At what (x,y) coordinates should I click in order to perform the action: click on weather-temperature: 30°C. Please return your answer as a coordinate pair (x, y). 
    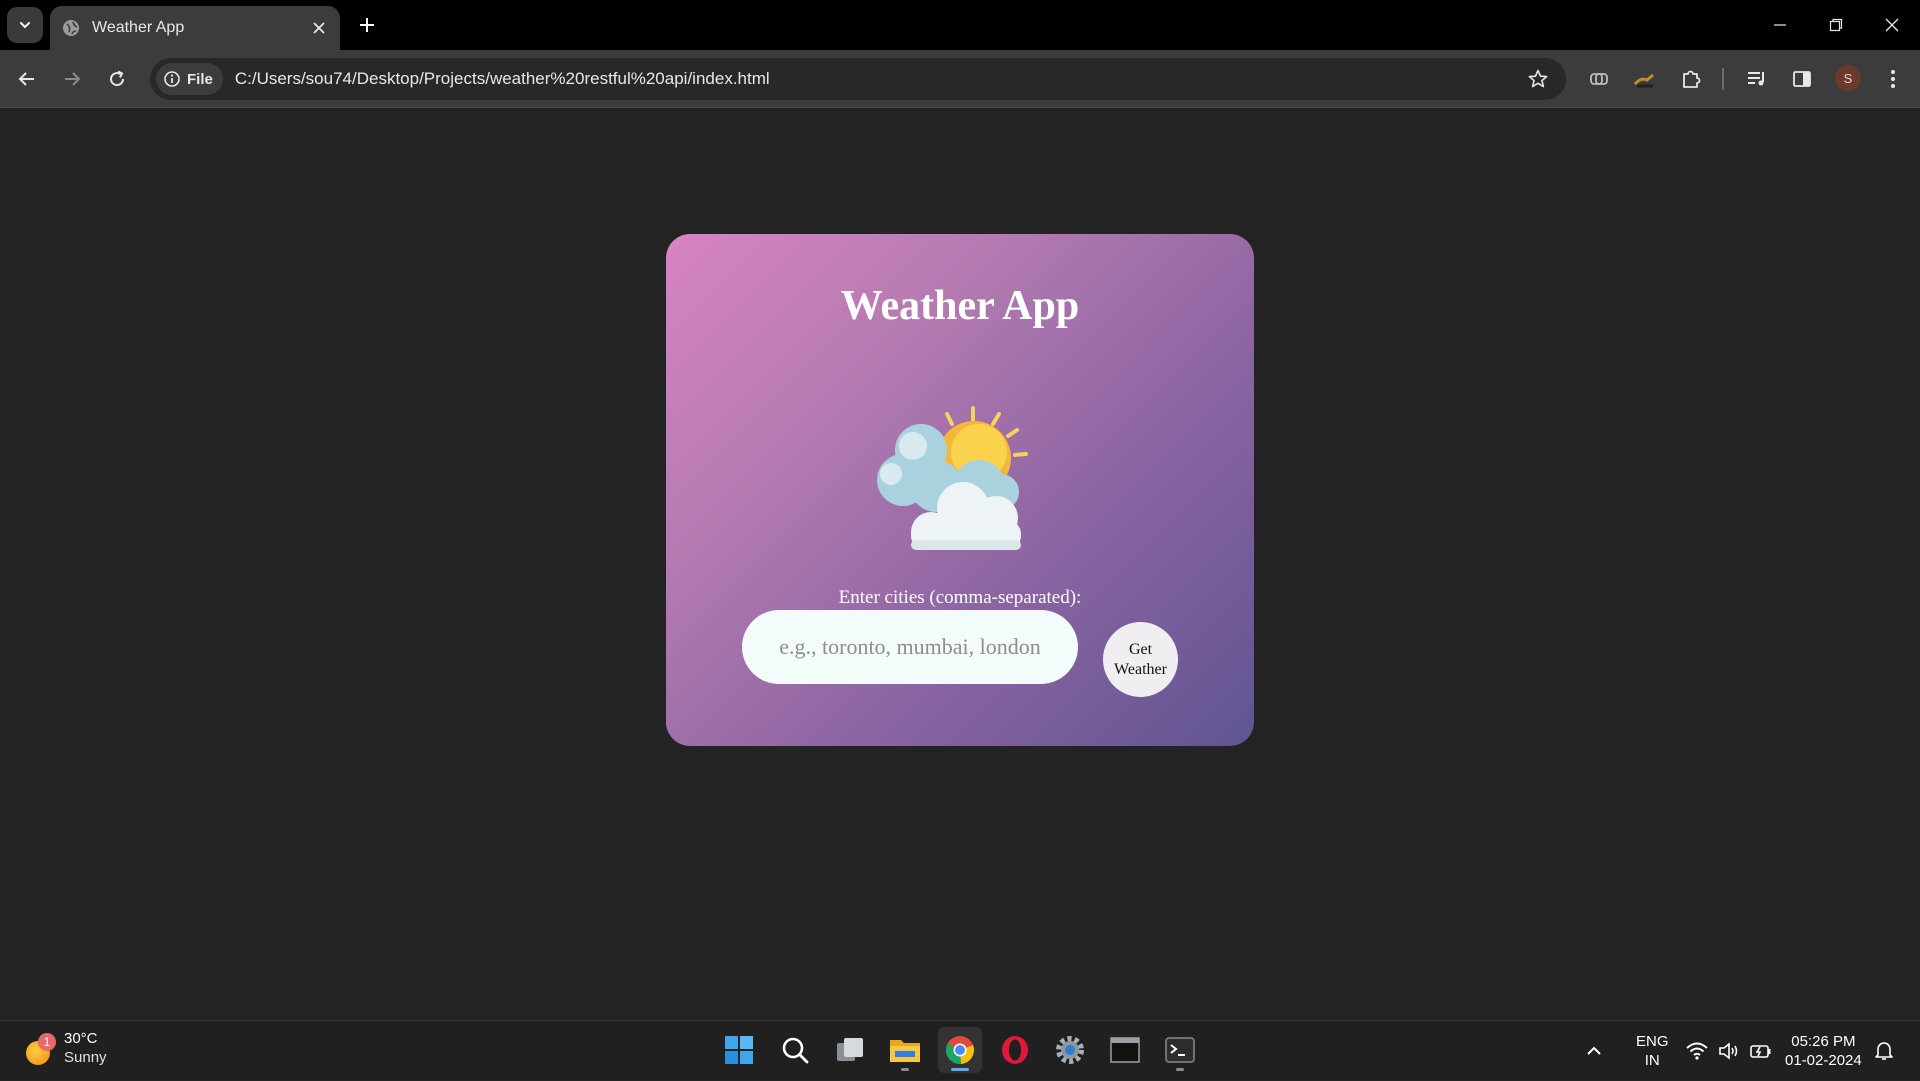
    Looking at the image, I should click on (81, 1038).